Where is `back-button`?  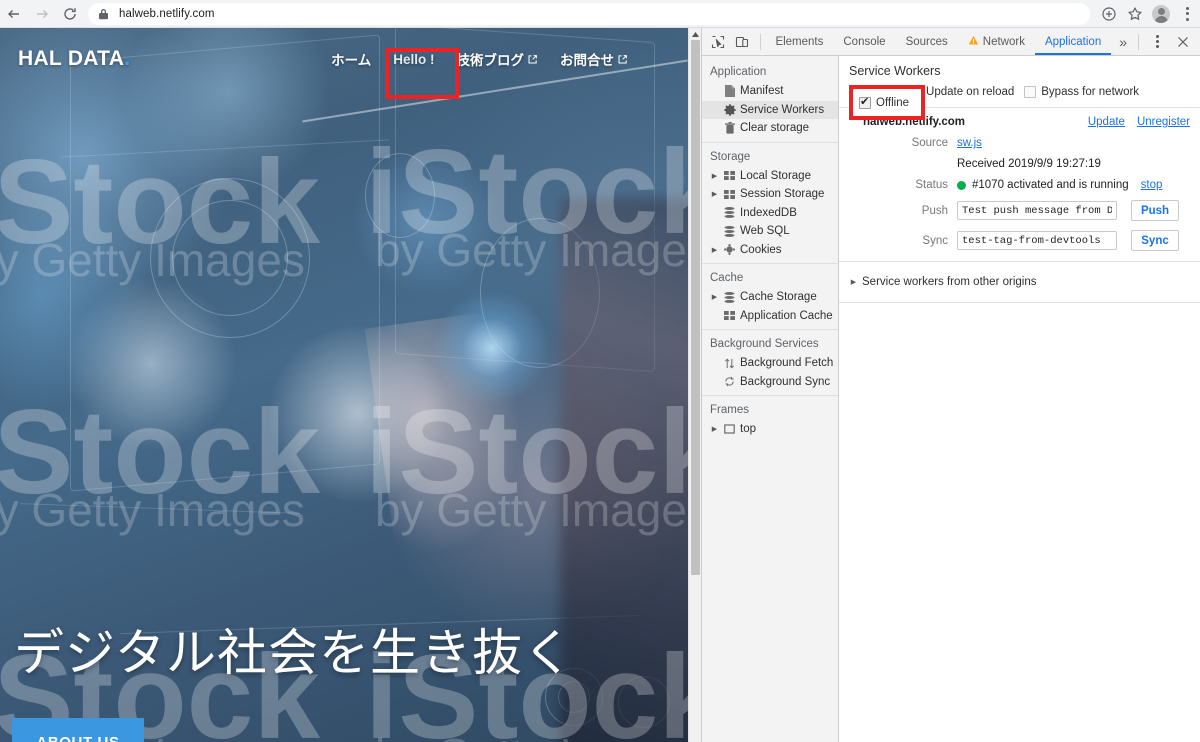
back-button is located at coordinates (14, 14).